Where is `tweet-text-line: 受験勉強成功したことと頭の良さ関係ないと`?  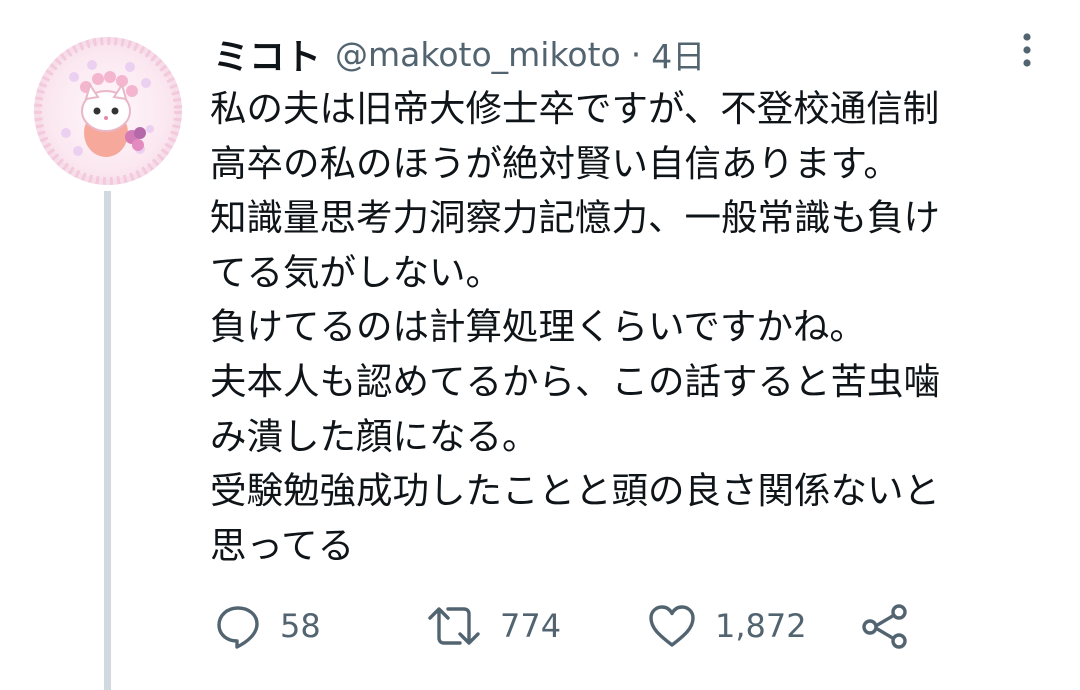 tweet-text-line: 受験勉強成功したことと頭の良さ関係ないと is located at coordinates (575, 491).